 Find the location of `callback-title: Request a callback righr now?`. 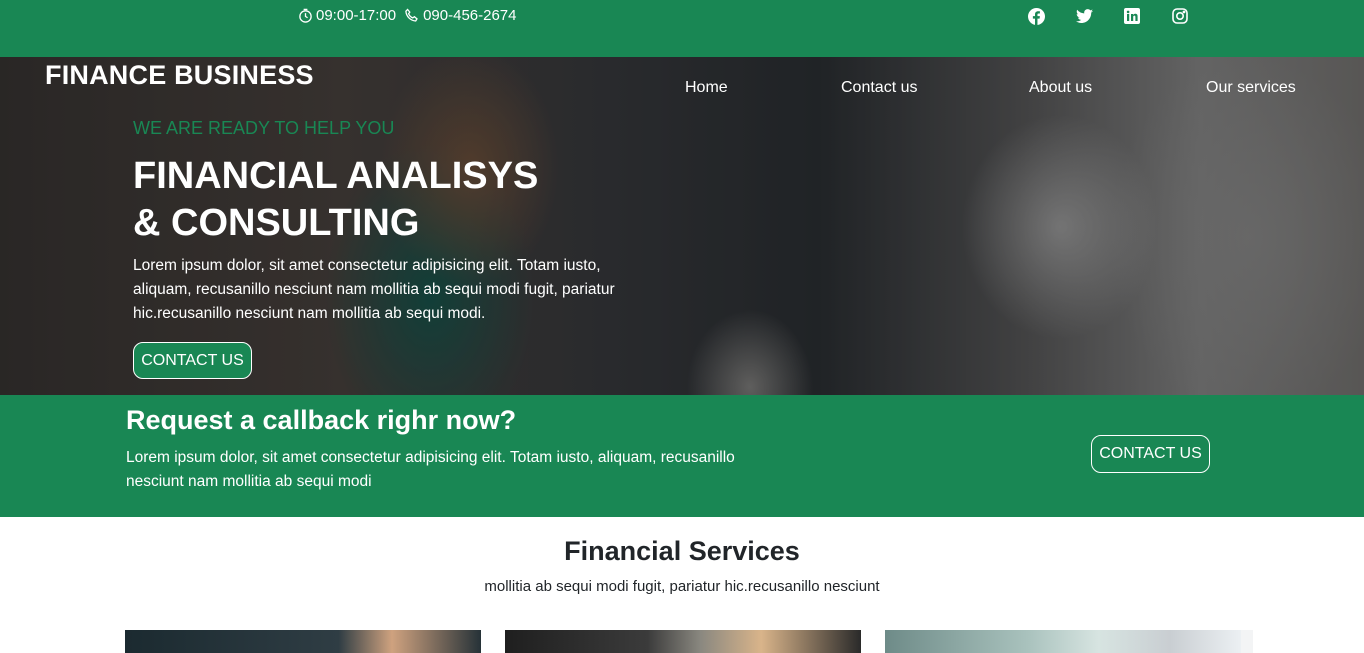

callback-title: Request a callback righr now? is located at coordinates (321, 420).